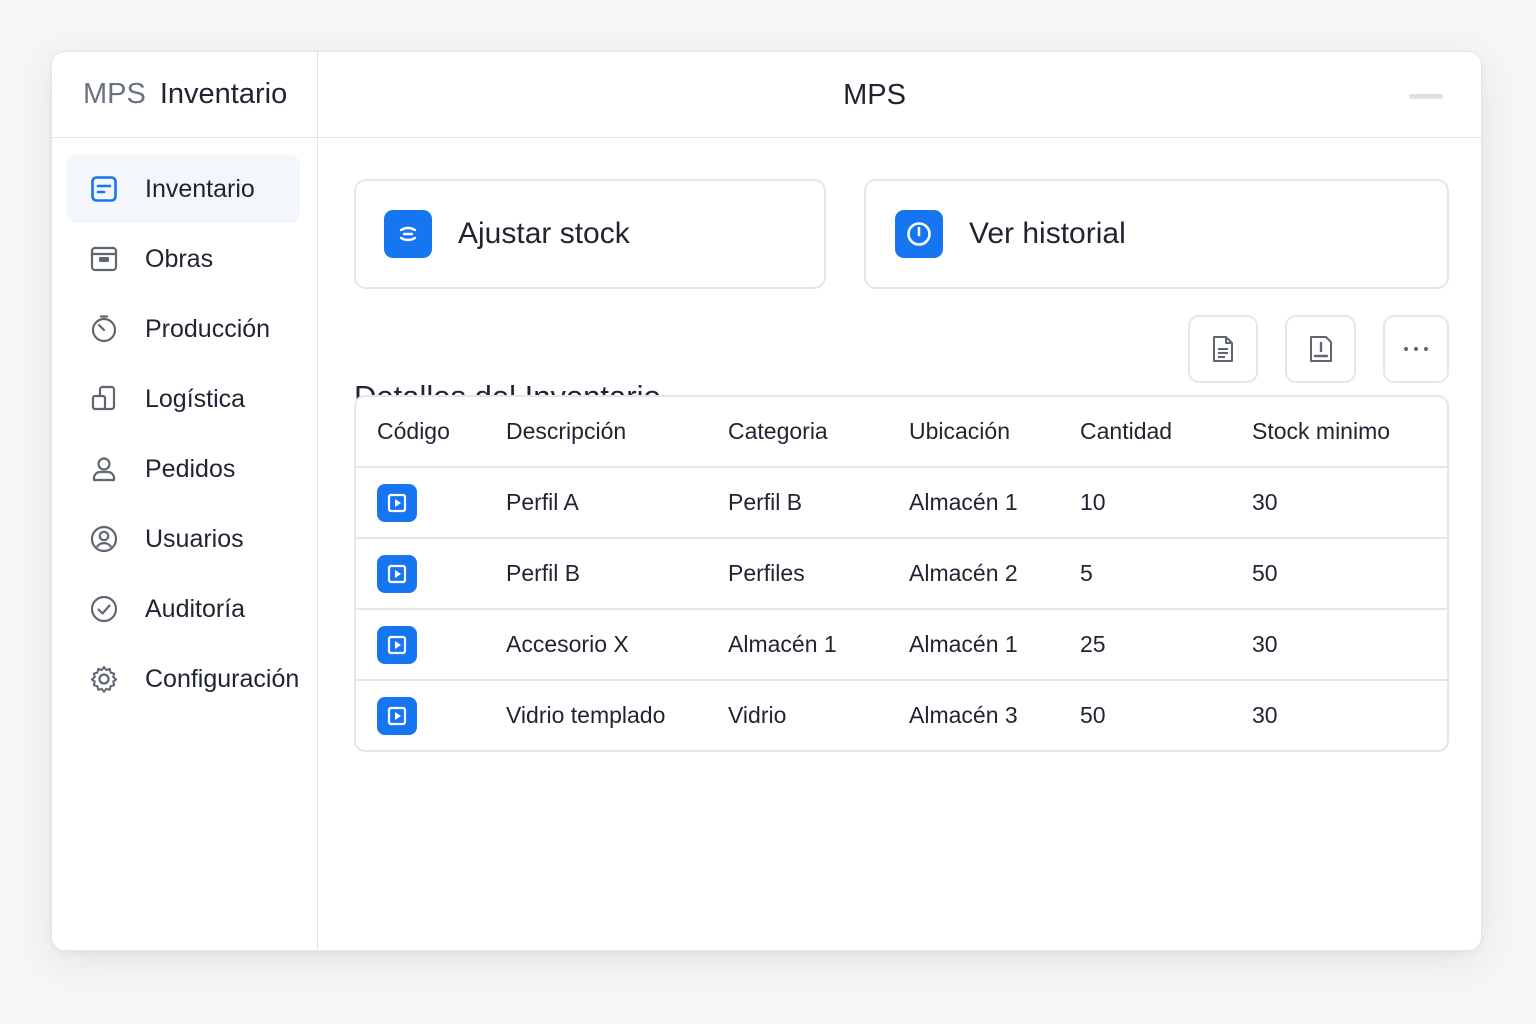  I want to click on category-cell: Vidrio, so click(757, 715).